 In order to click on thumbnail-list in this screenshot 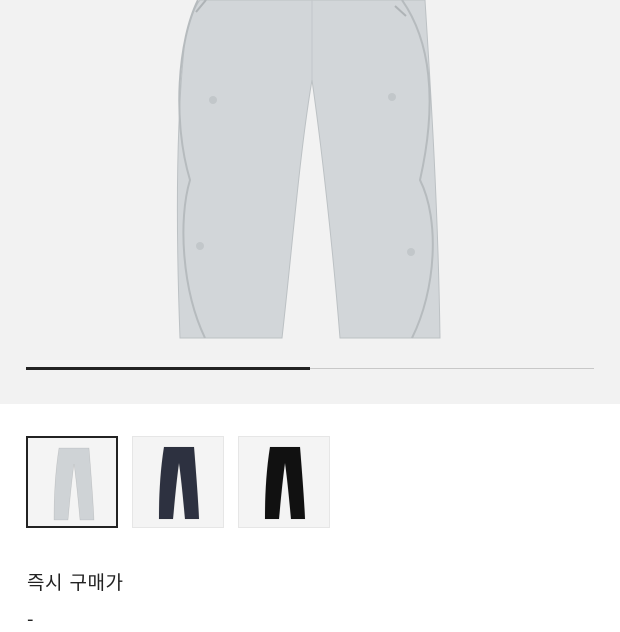, I will do `click(178, 482)`.